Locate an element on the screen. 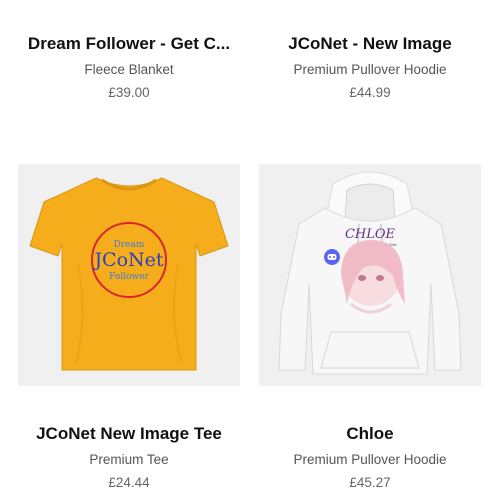 This screenshot has height=500, width=500. logo-small-bottom: Follower is located at coordinates (129, 277).